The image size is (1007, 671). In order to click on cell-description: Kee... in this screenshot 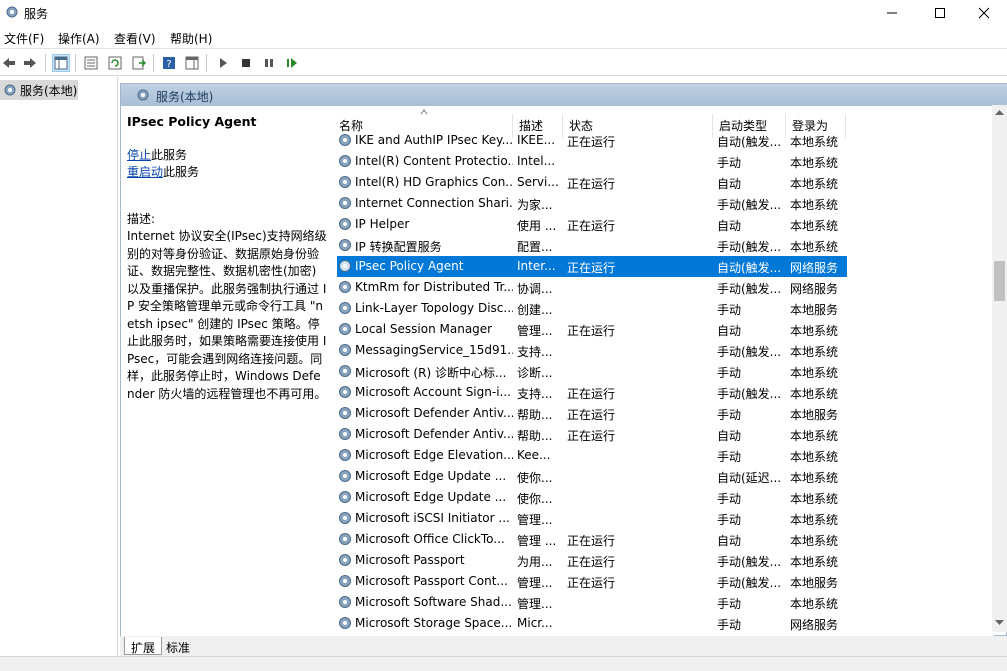, I will do `click(534, 455)`.